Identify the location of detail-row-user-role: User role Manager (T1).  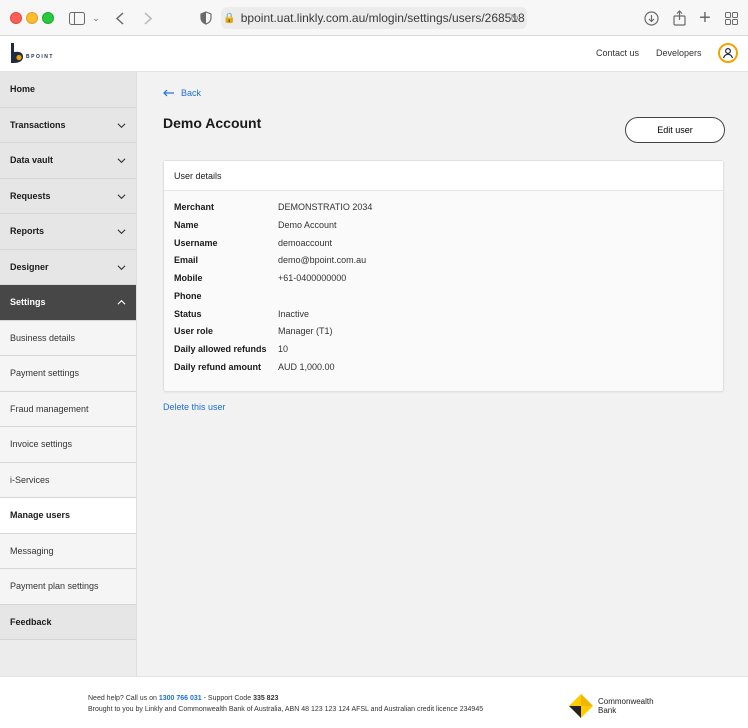
(253, 331).